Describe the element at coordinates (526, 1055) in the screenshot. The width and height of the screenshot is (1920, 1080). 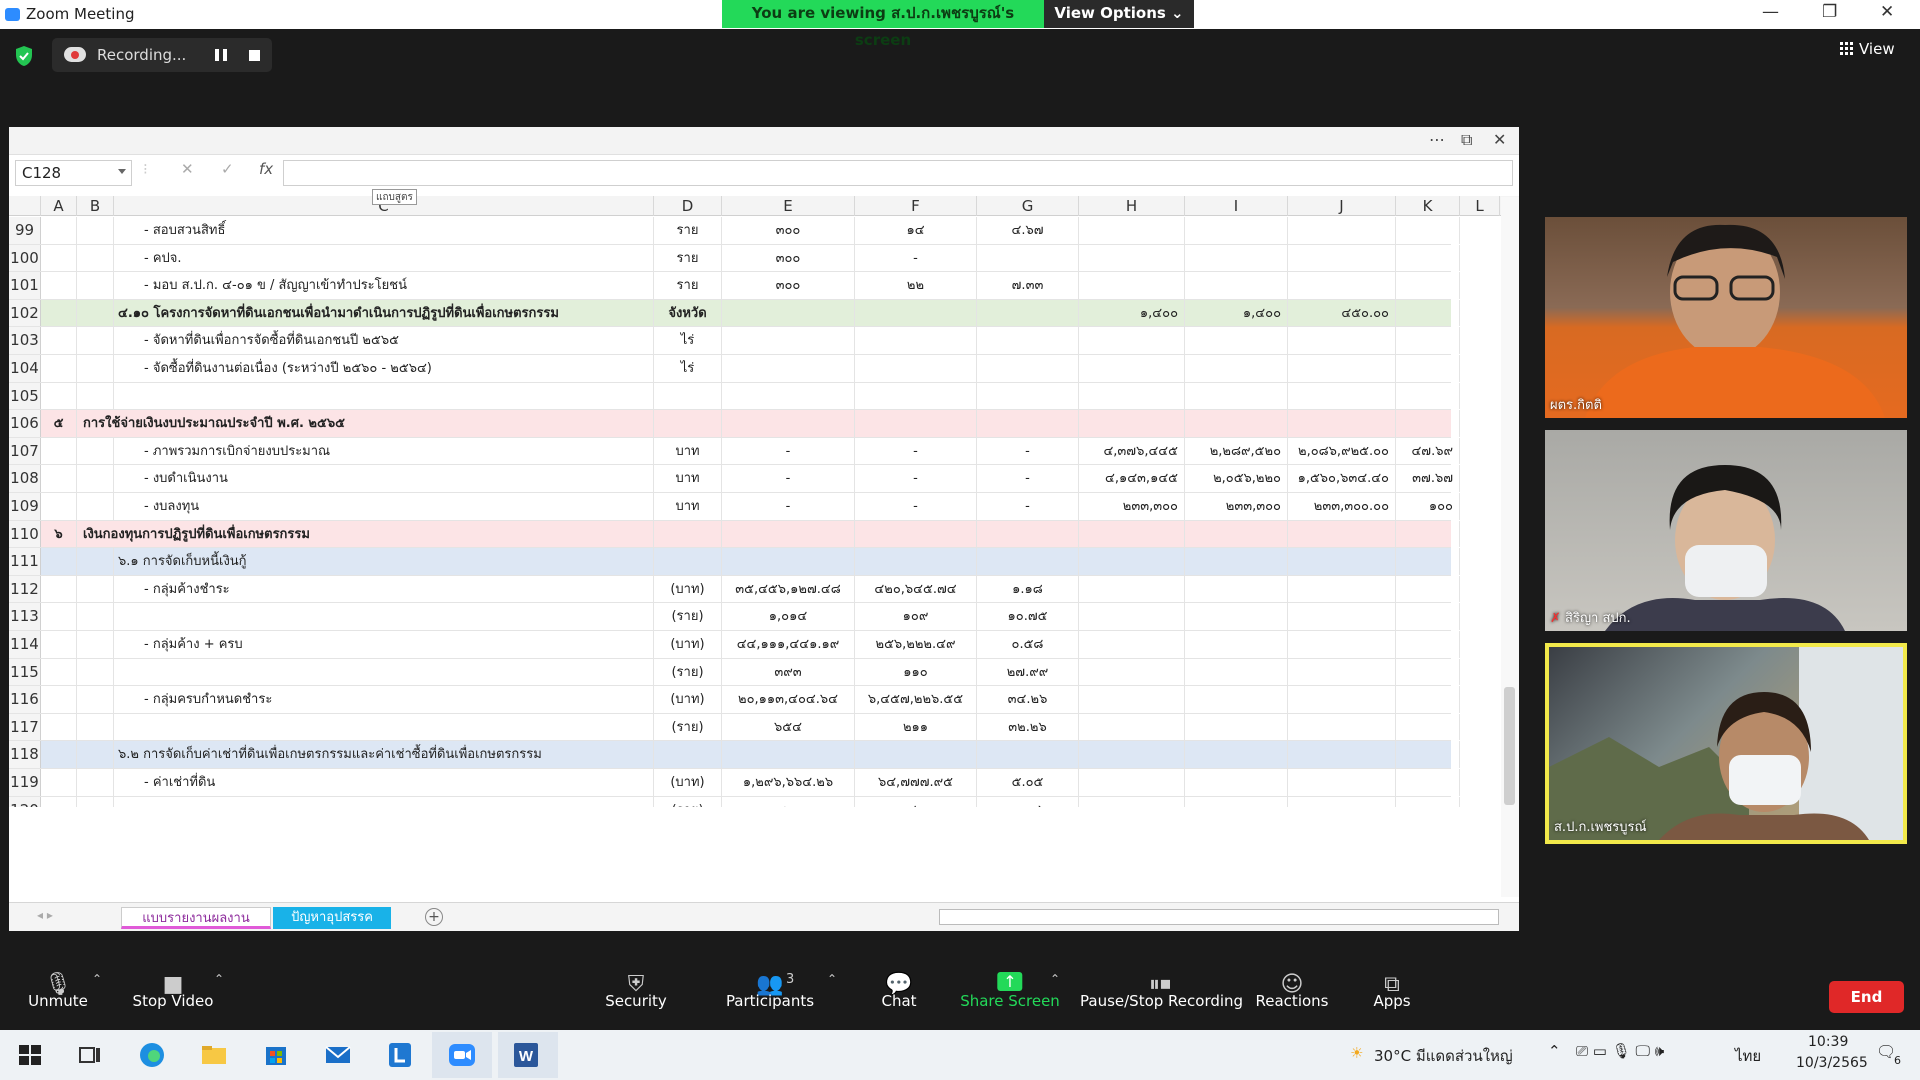
I see `word-app-icon: W` at that location.